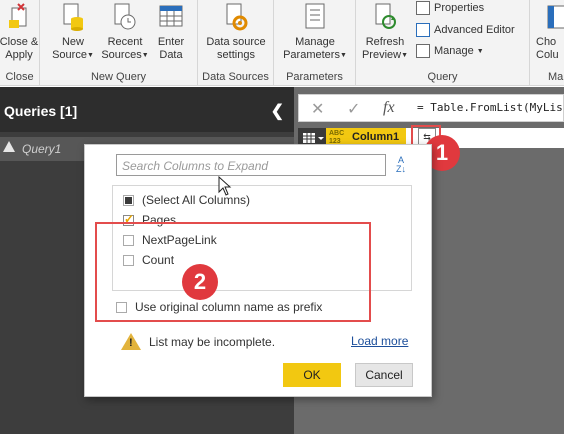 This screenshot has height=434, width=564. Describe the element at coordinates (128, 200) in the screenshot. I see `checkbox-select-all` at that location.